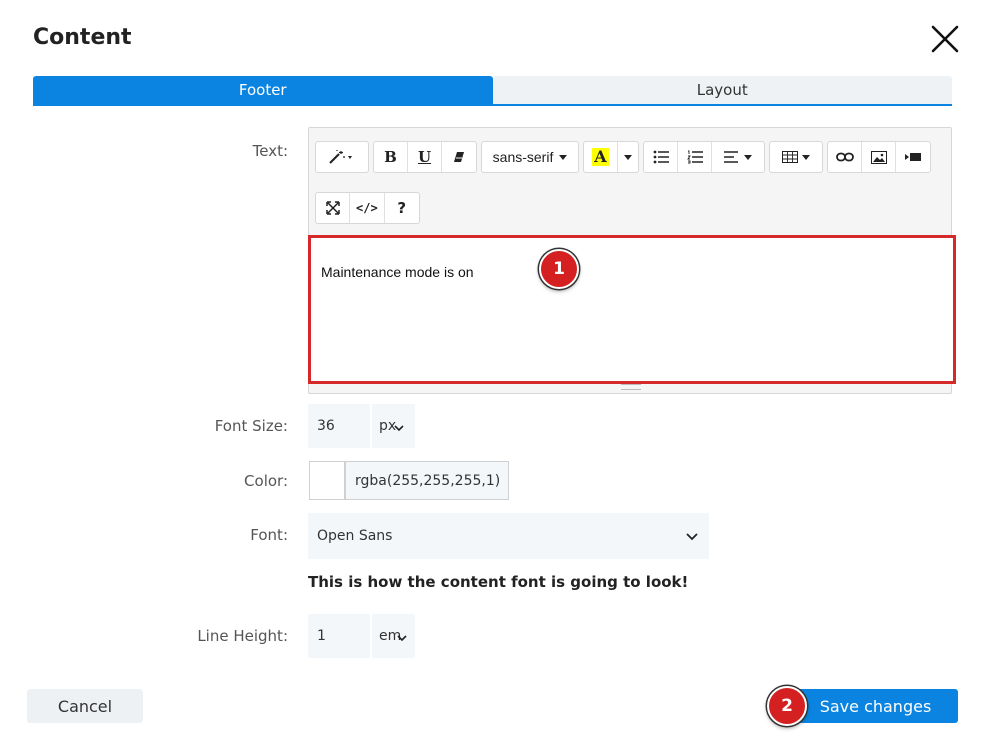 The height and width of the screenshot is (744, 985). What do you see at coordinates (391, 157) in the screenshot?
I see `bold-icon: B` at bounding box center [391, 157].